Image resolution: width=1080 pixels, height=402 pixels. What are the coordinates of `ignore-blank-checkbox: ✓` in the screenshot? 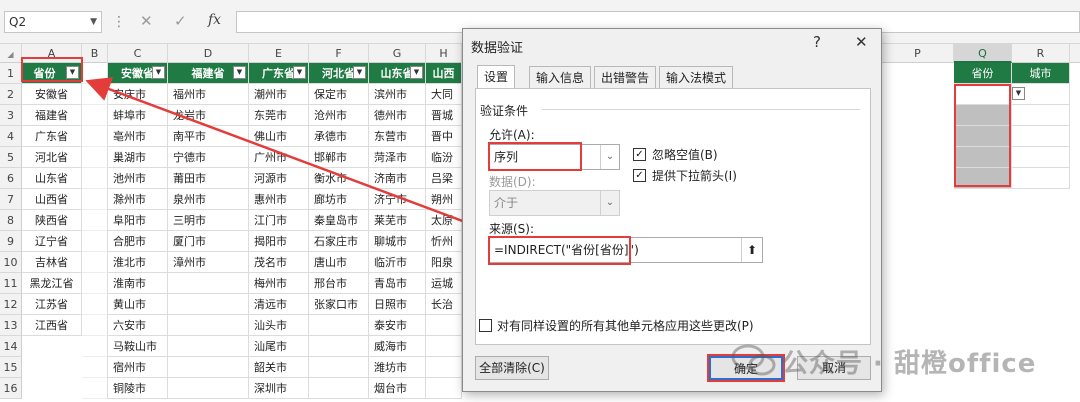 It's located at (639, 154).